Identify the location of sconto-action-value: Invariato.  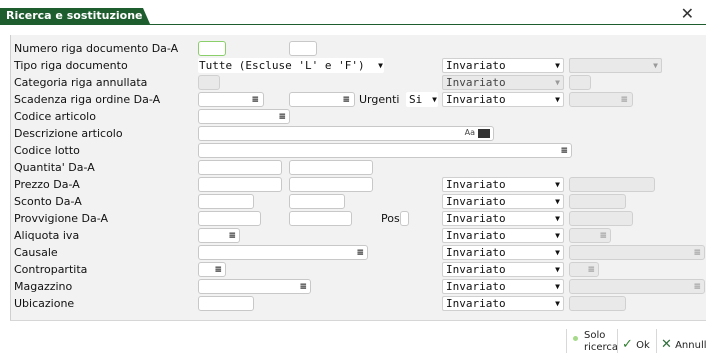
(476, 201).